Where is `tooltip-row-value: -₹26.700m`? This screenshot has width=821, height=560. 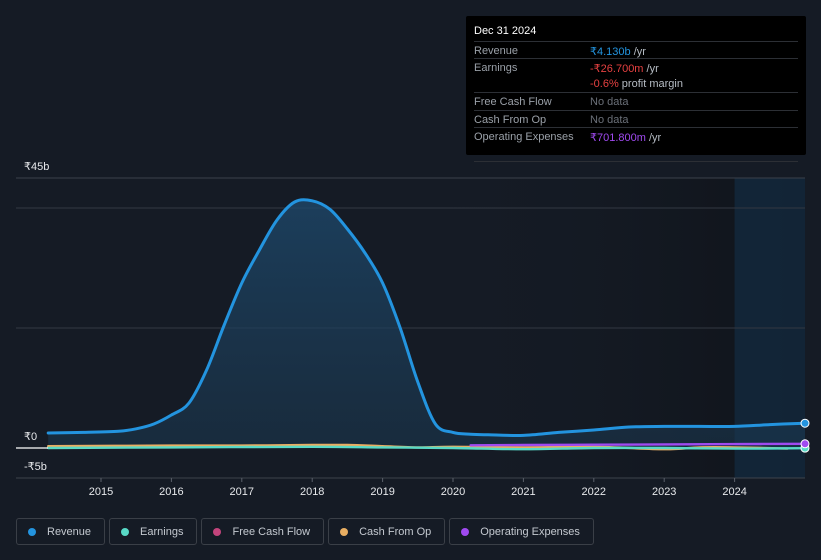 tooltip-row-value: -₹26.700m is located at coordinates (617, 69).